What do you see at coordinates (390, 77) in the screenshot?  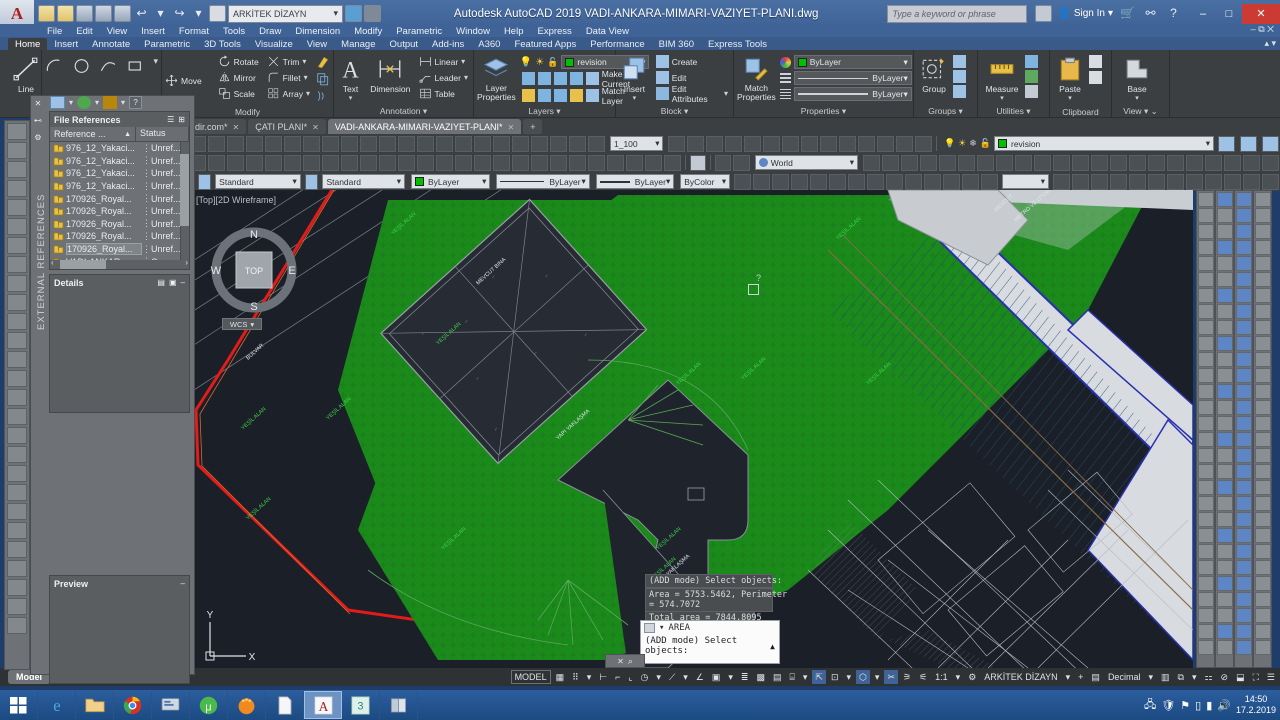 I see `dimension-button: Dimension` at bounding box center [390, 77].